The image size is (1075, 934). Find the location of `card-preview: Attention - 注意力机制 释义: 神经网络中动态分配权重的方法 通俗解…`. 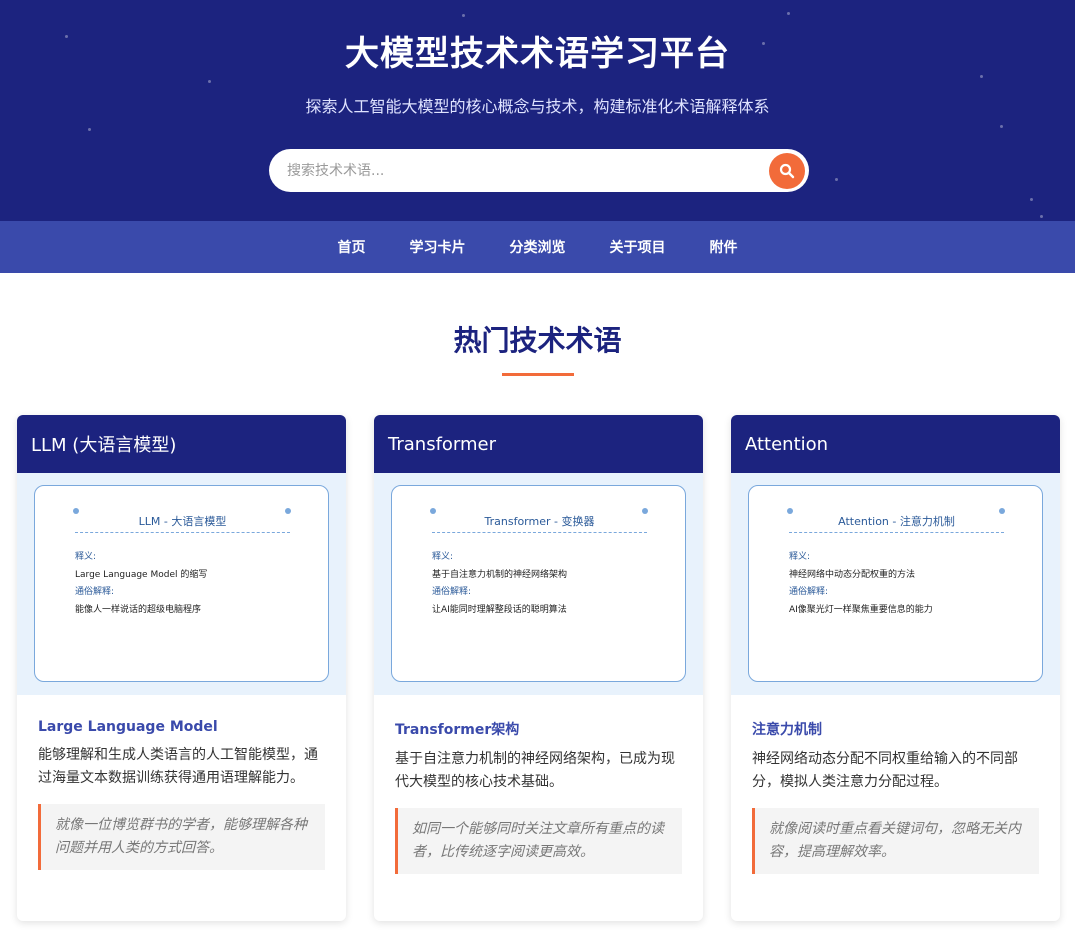

card-preview: Attention - 注意力机制 释义: 神经网络中动态分配权重的方法 通俗解… is located at coordinates (895, 584).